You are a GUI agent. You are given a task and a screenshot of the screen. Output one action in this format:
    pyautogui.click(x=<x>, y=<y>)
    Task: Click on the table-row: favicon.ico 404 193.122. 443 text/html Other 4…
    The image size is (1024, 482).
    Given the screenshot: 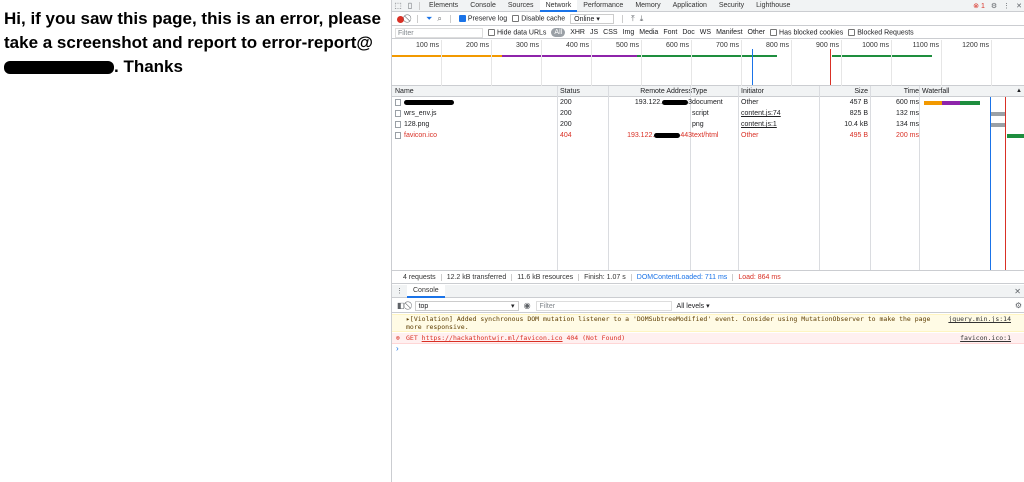 What is the action you would take?
    pyautogui.click(x=708, y=135)
    